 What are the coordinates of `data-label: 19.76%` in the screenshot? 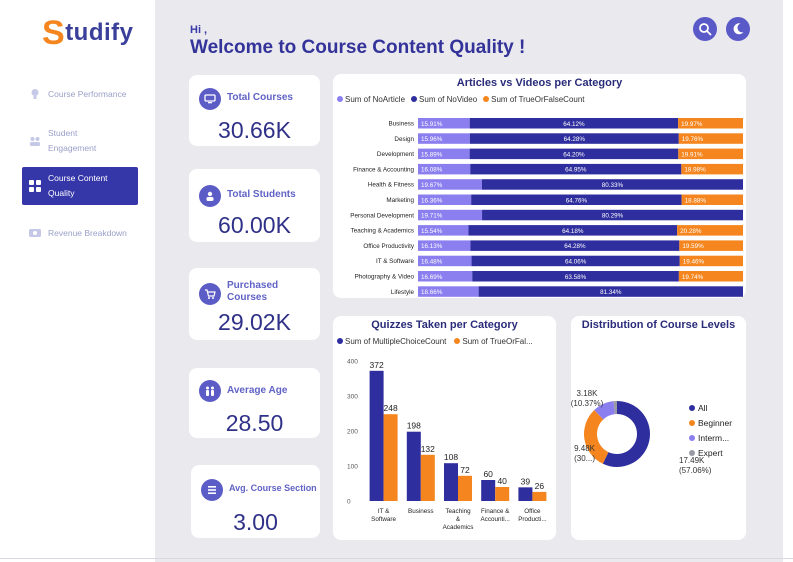 It's located at (693, 139).